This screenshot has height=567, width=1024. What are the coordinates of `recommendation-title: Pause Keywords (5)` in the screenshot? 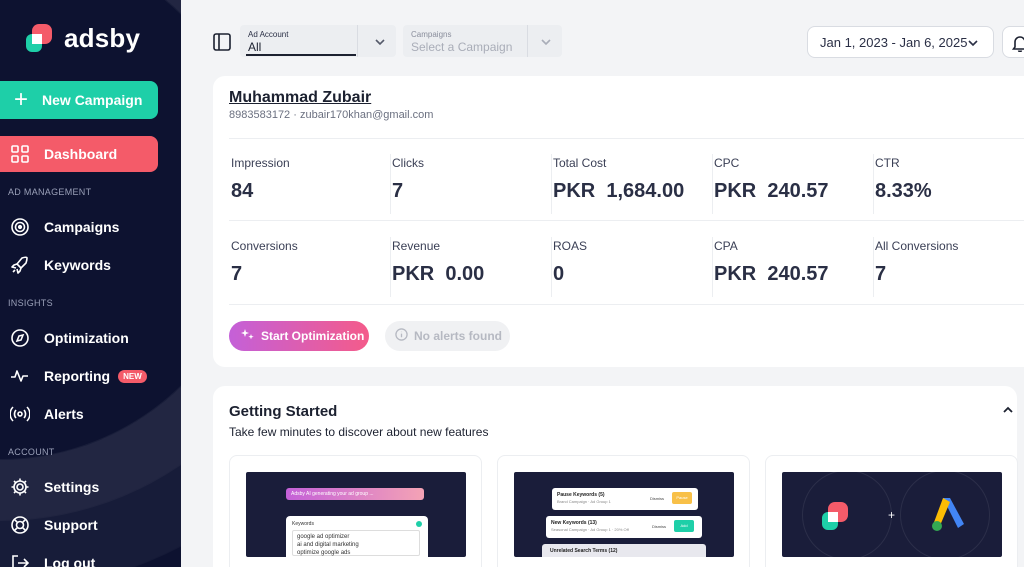 It's located at (581, 495).